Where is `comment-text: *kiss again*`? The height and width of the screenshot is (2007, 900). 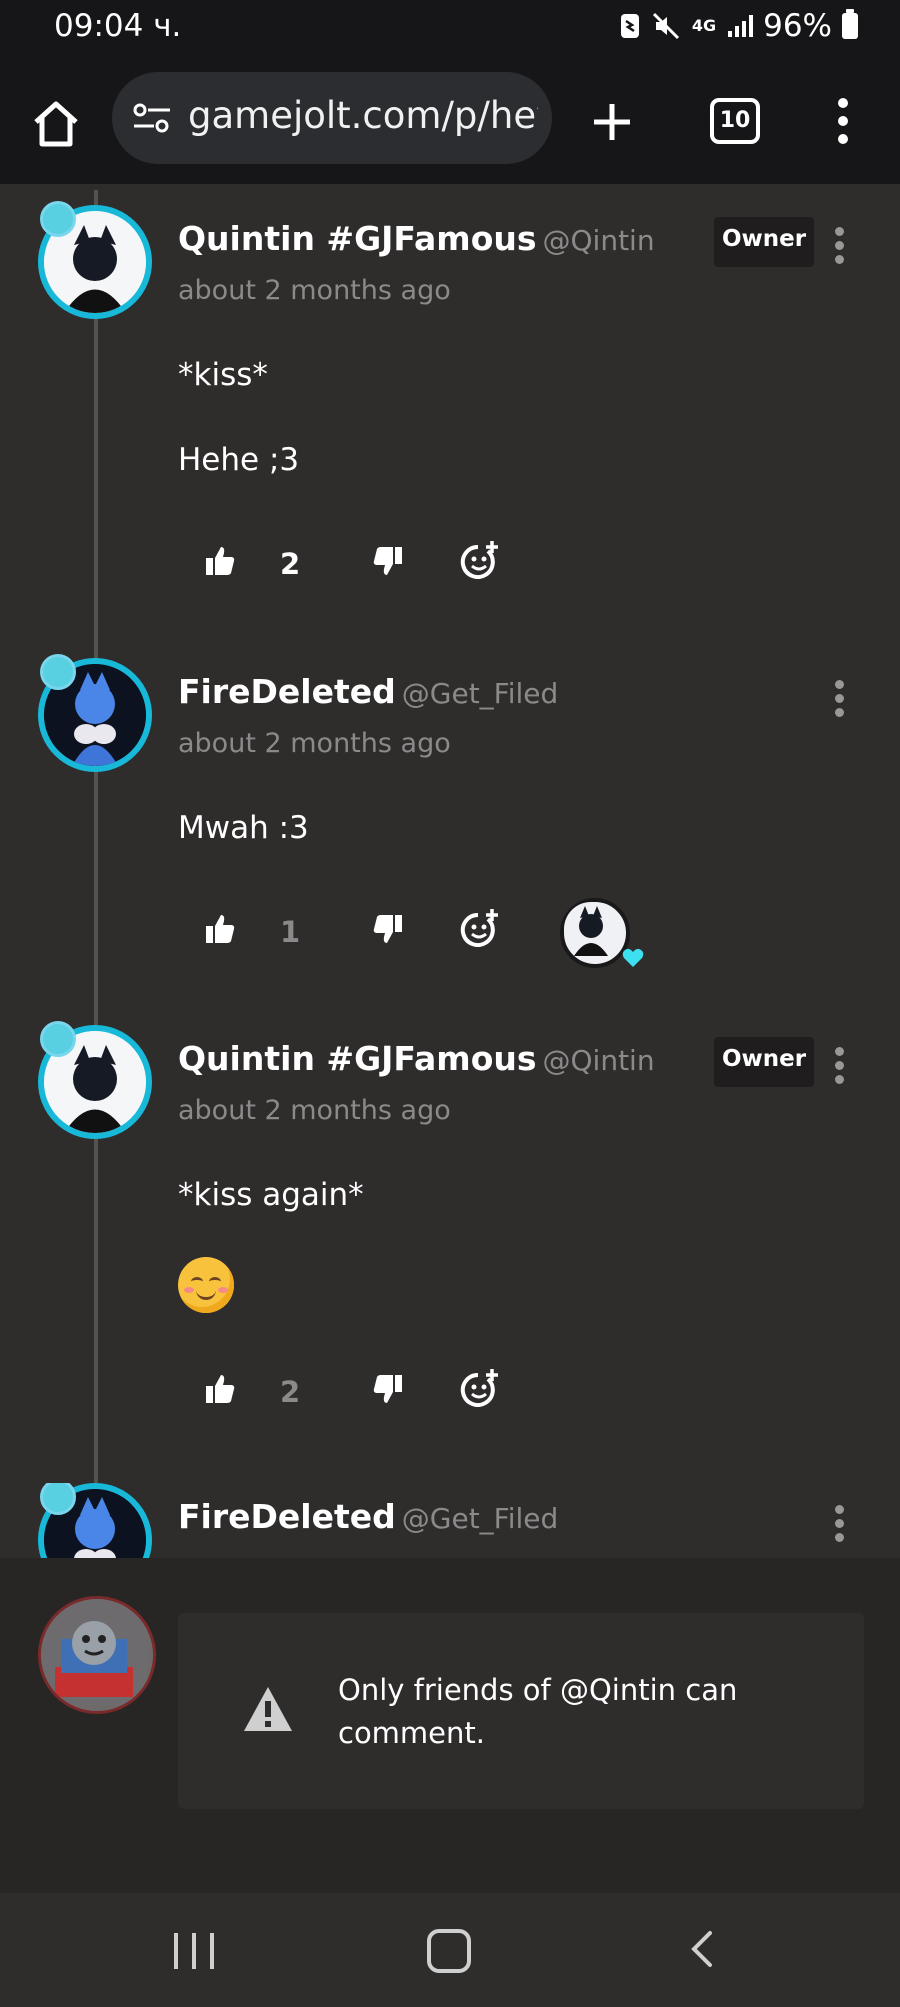
comment-text: *kiss again* is located at coordinates (271, 1195).